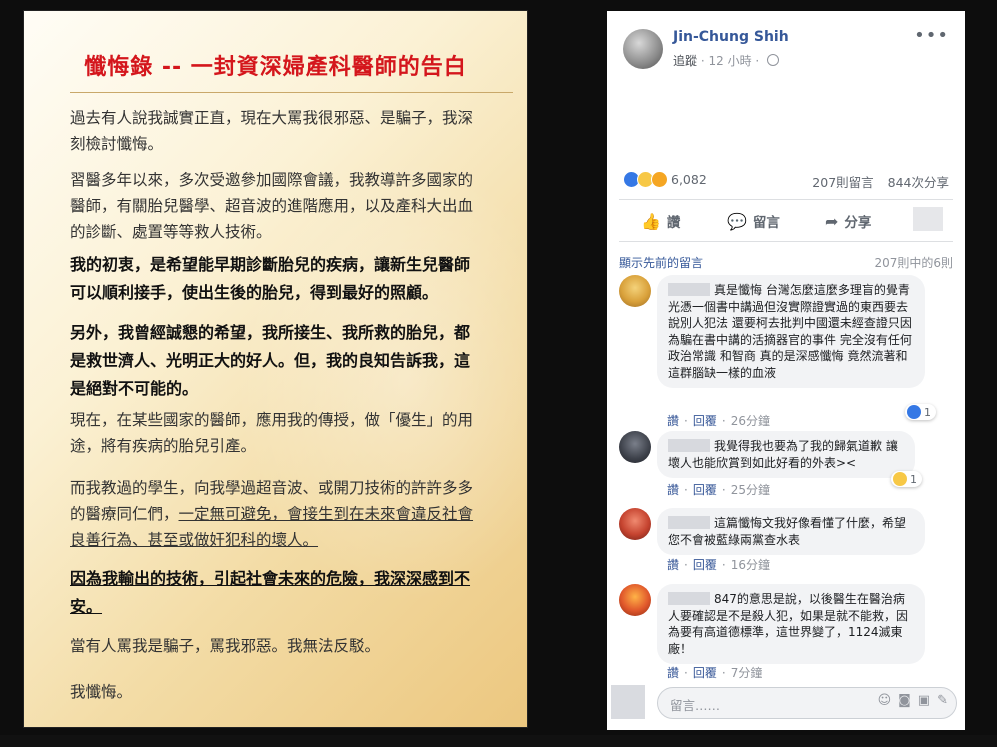 The height and width of the screenshot is (747, 997). What do you see at coordinates (275, 67) in the screenshot?
I see `poster-title: 懺悔錄 -- 一封資深婦產科醫師的告白` at bounding box center [275, 67].